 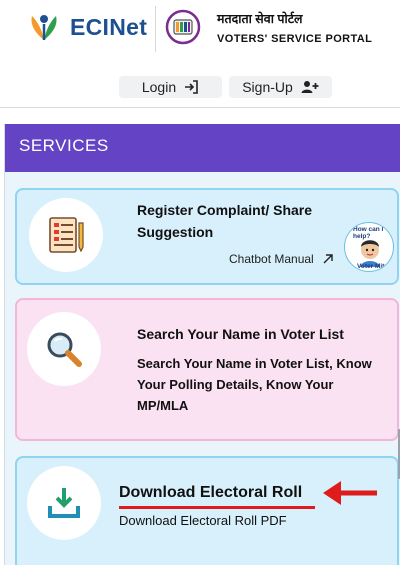 What do you see at coordinates (211, 492) in the screenshot?
I see `card-title: Download Electoral Roll` at bounding box center [211, 492].